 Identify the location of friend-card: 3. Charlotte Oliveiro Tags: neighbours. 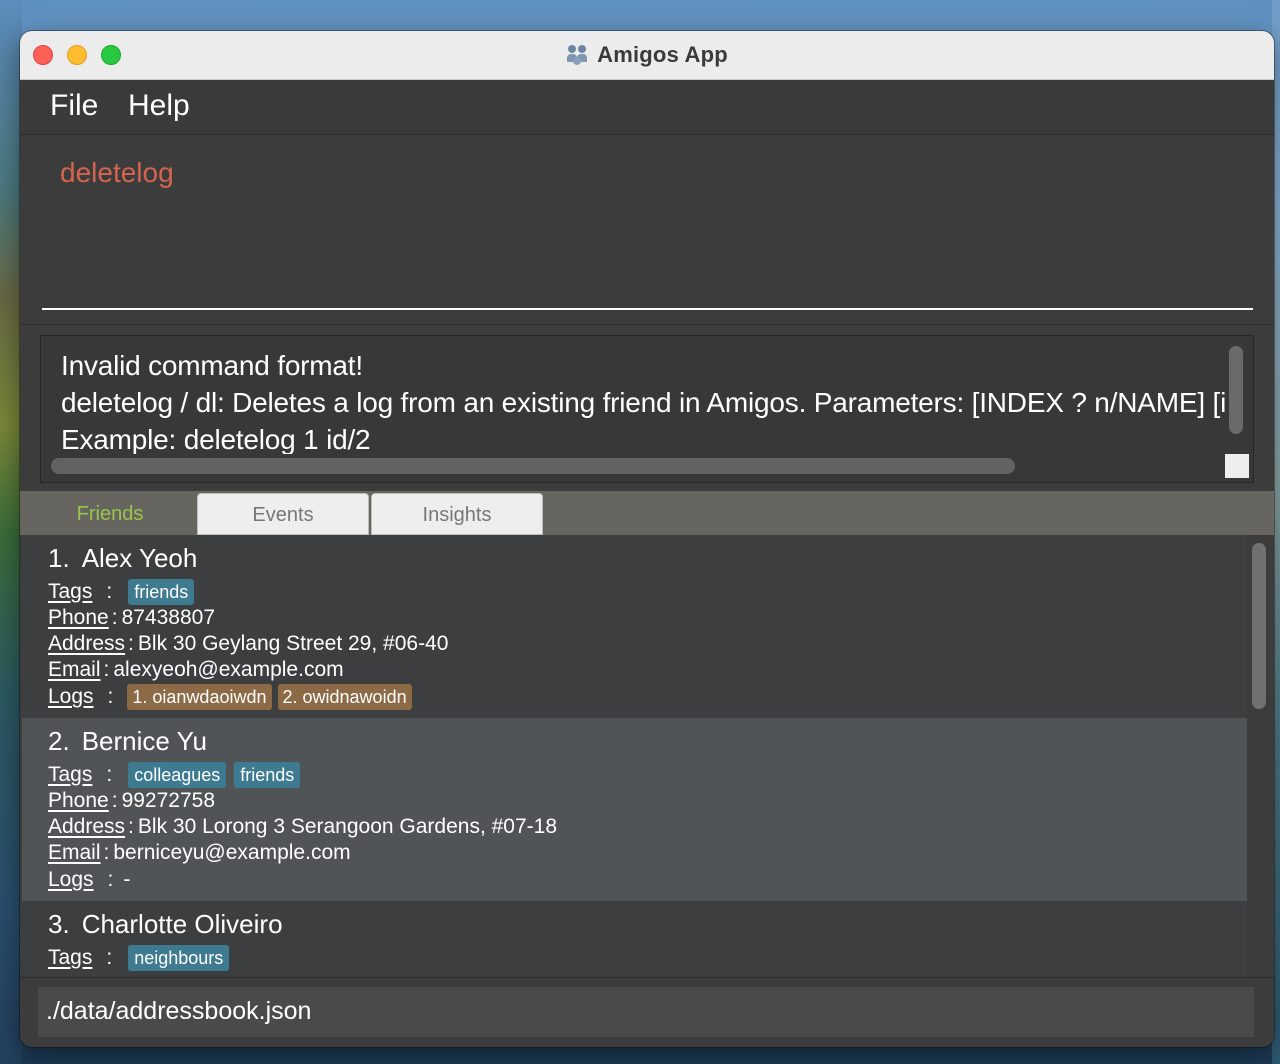
(634, 939).